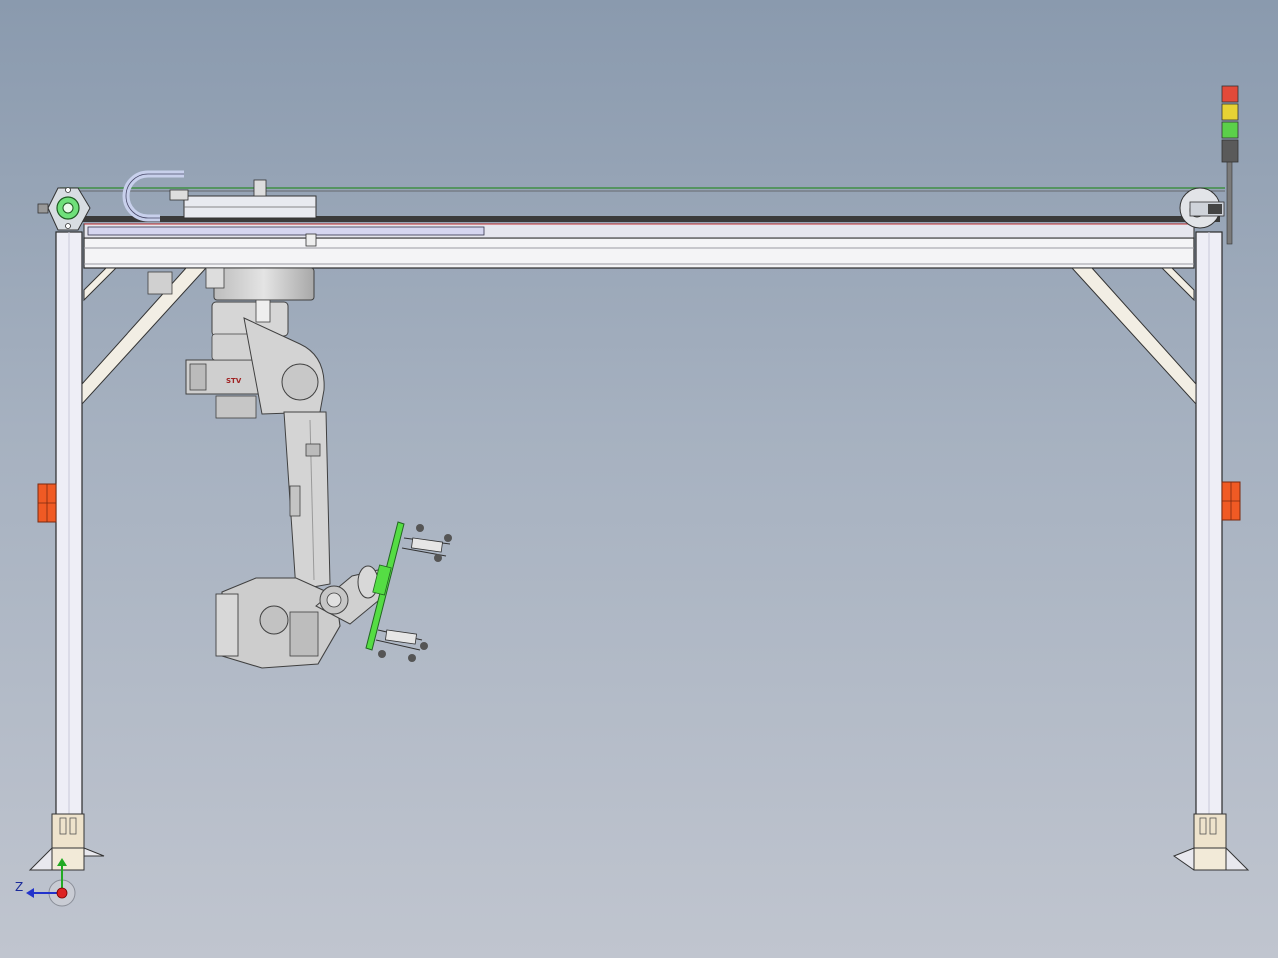 Image resolution: width=1278 pixels, height=958 pixels. What do you see at coordinates (1231, 501) in the screenshot?
I see `right-side-marker` at bounding box center [1231, 501].